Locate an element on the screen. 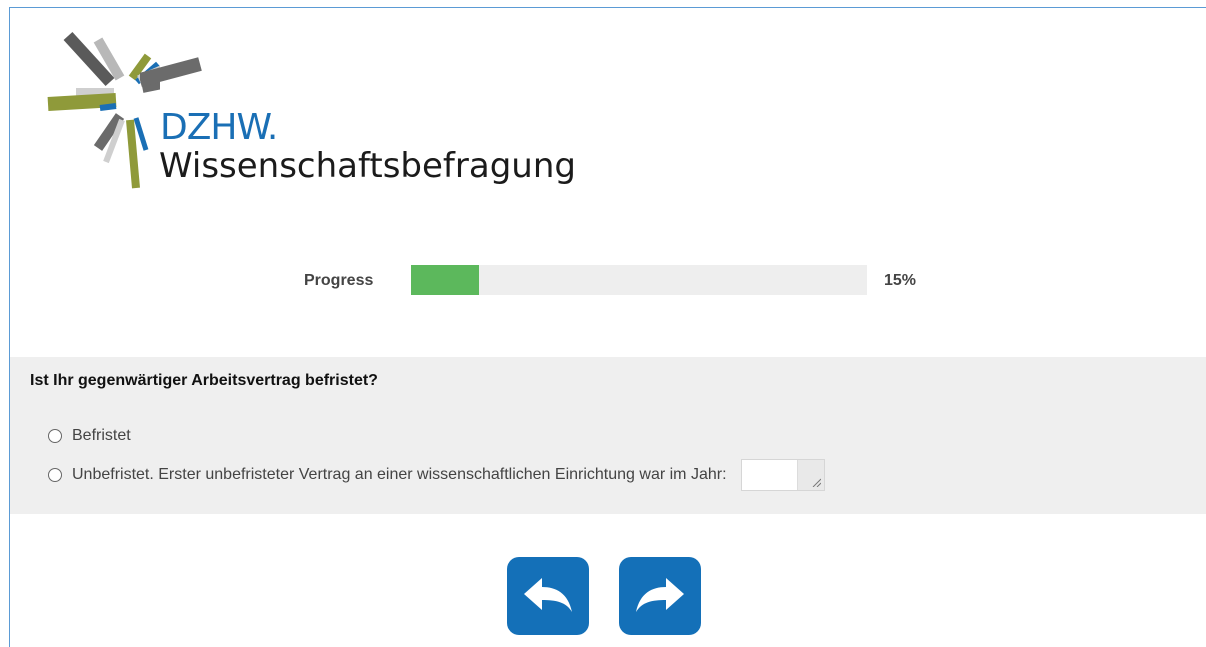 Image resolution: width=1206 pixels, height=647 pixels. progress-label: Progress is located at coordinates (339, 280).